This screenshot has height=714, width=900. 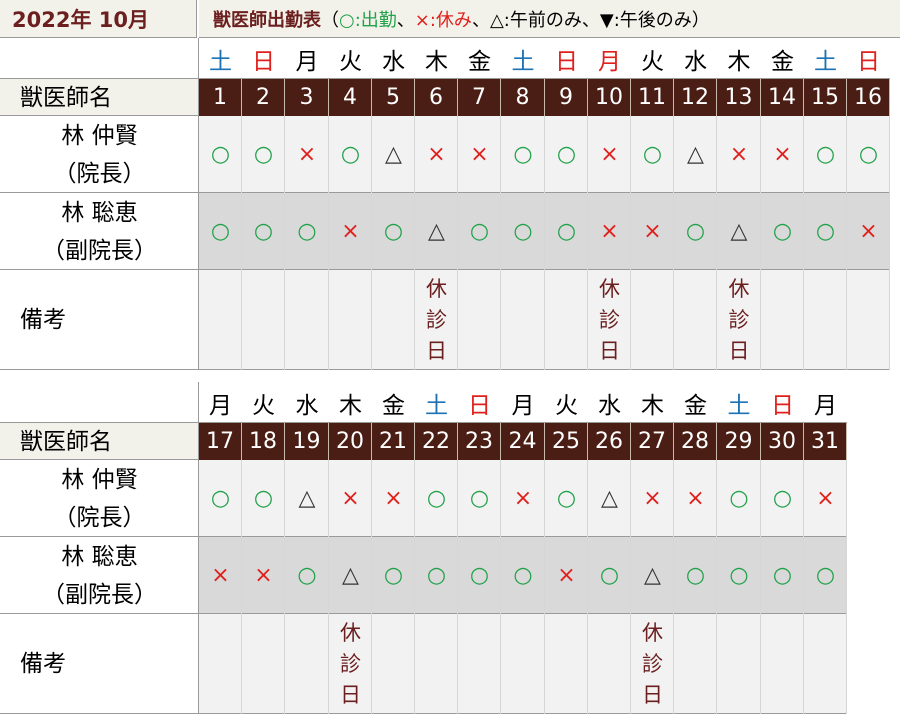 What do you see at coordinates (307, 97) in the screenshot?
I see `day-number-cell: 3` at bounding box center [307, 97].